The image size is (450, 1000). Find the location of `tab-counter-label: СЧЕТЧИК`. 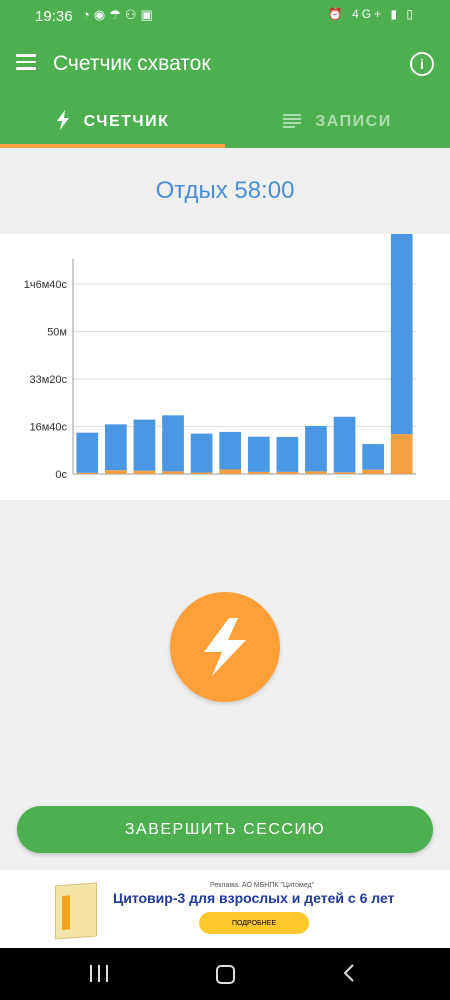

tab-counter-label: СЧЕТЧИК is located at coordinates (126, 121).